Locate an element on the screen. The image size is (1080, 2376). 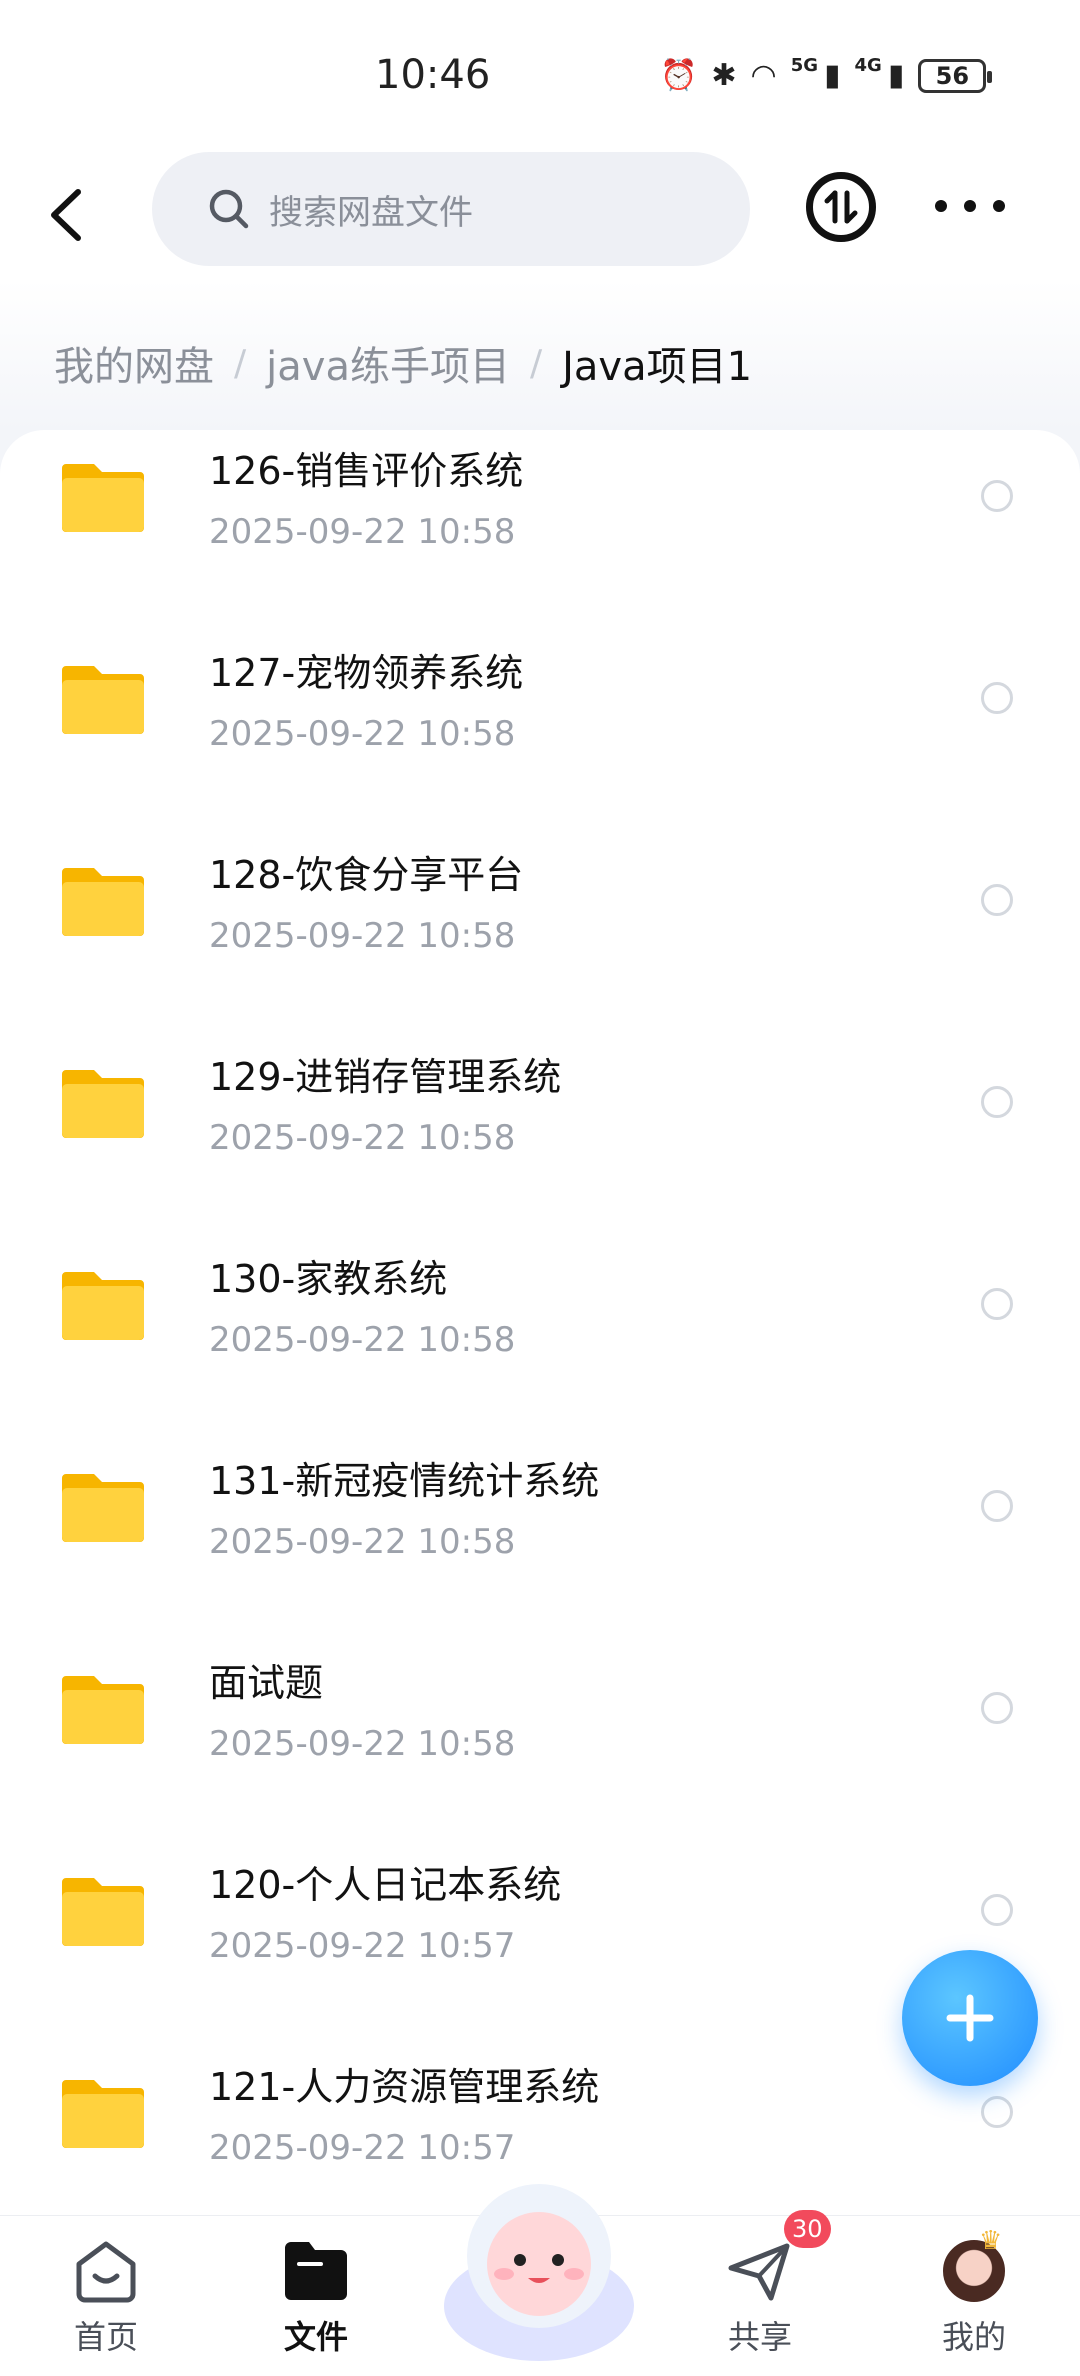
file-name: 127-宠物领养系统 is located at coordinates (366, 673).